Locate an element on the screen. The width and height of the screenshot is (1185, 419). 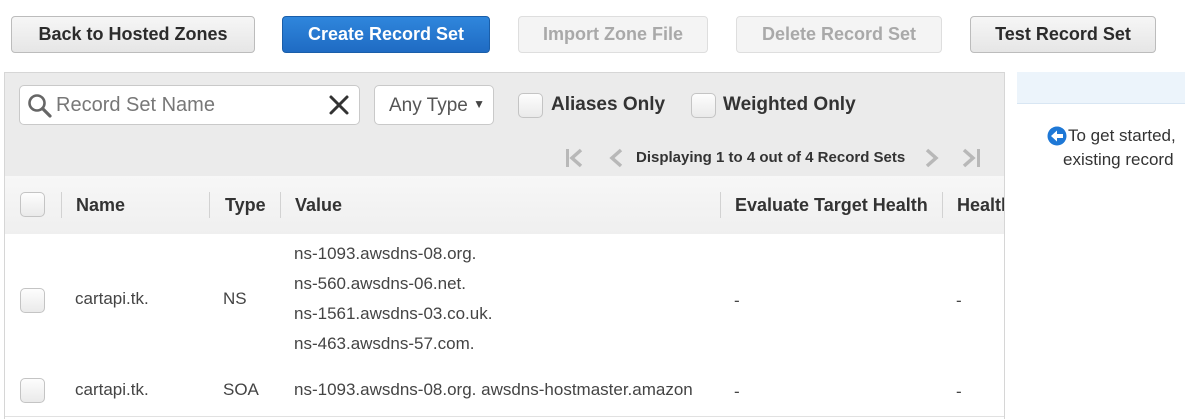
select-all-checkbox is located at coordinates (32, 204).